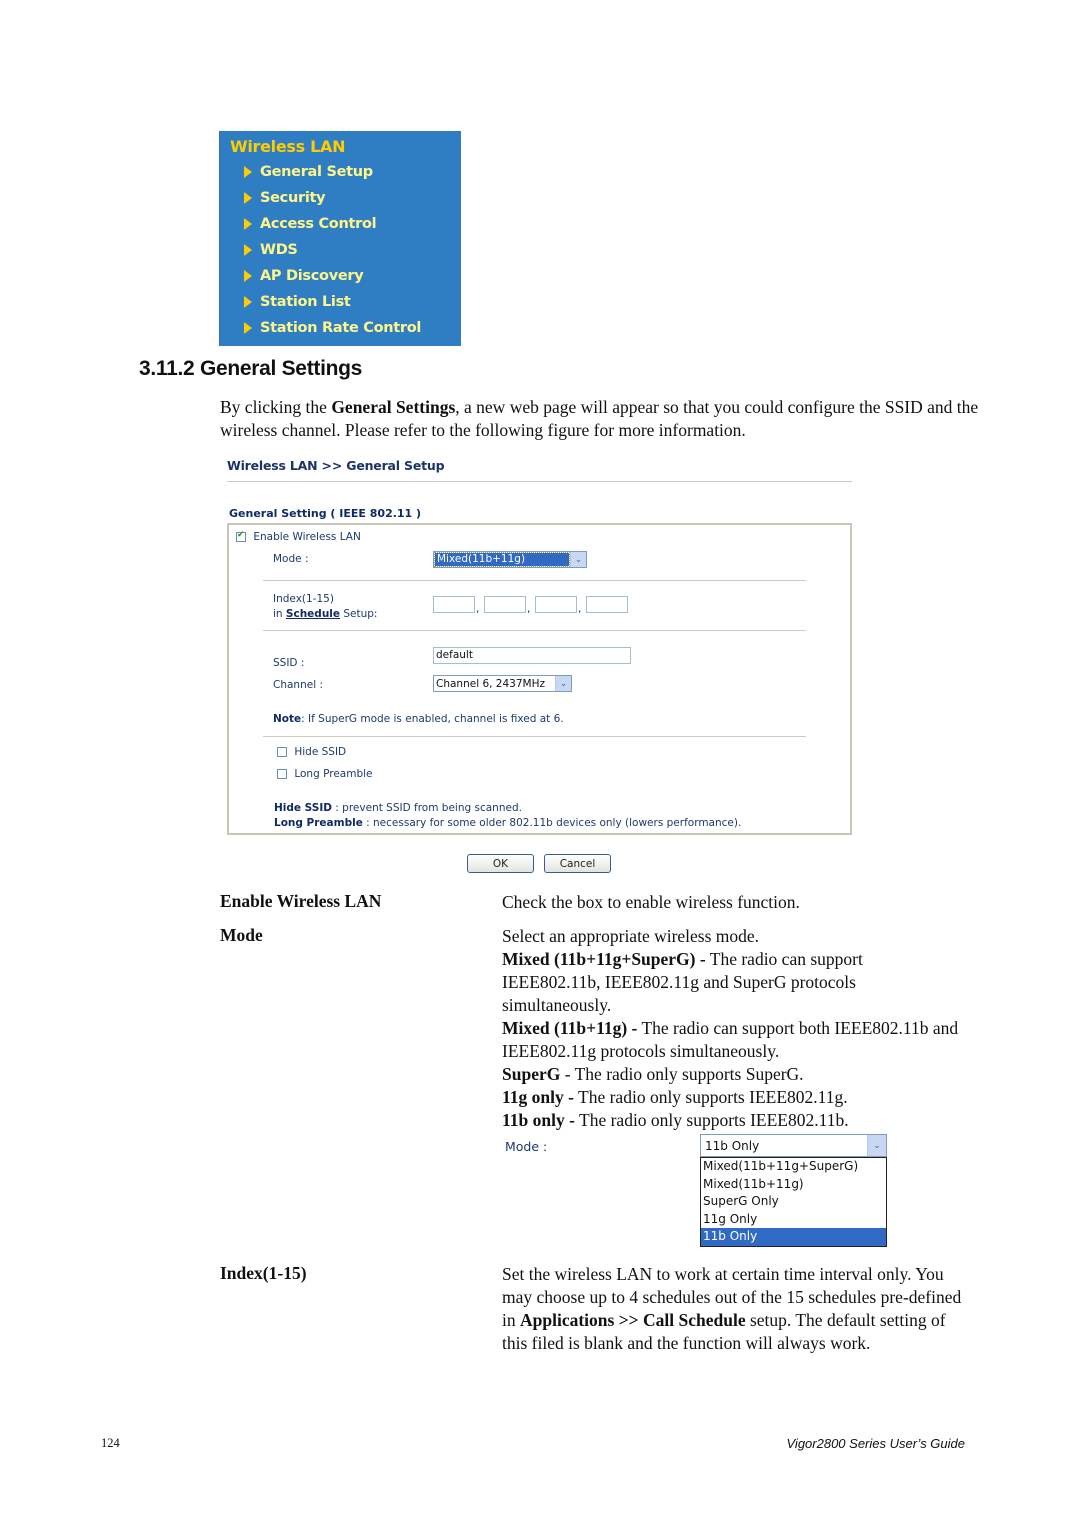 The width and height of the screenshot is (1080, 1528). I want to click on hide-ssid-checkbox, so click(282, 752).